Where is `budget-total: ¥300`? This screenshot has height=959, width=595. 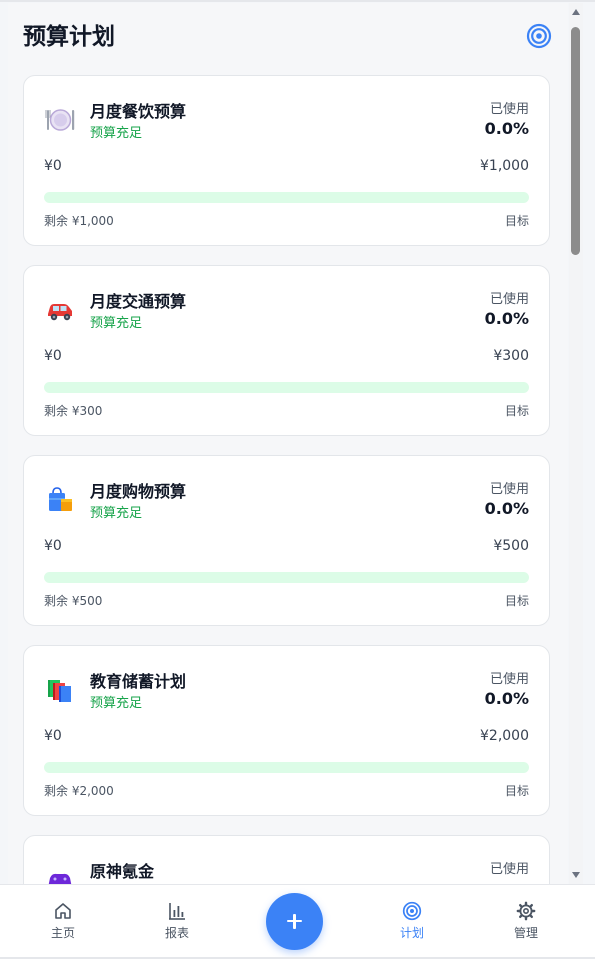
budget-total: ¥300 is located at coordinates (511, 356).